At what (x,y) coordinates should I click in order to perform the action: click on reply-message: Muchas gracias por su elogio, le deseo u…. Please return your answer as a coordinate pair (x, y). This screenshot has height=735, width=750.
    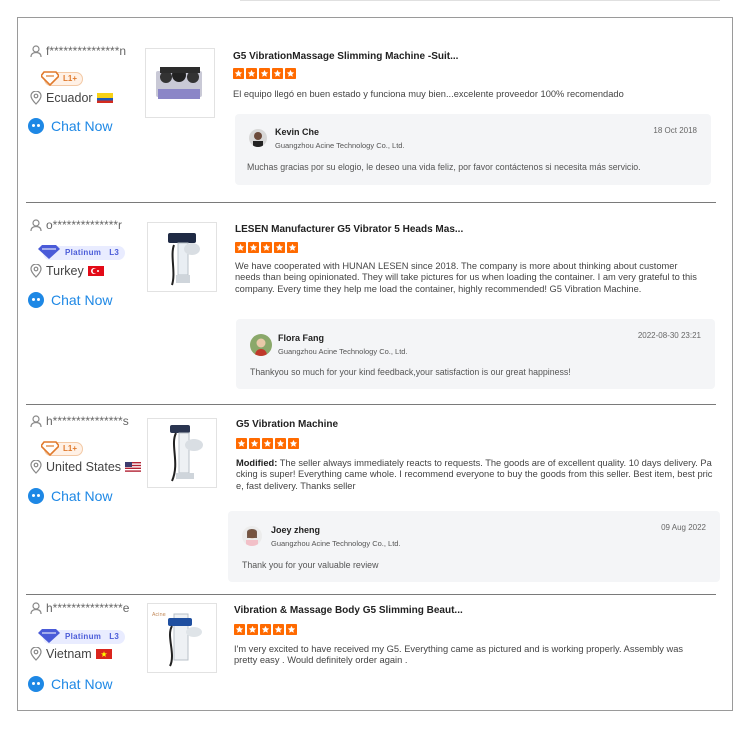
    Looking at the image, I should click on (444, 167).